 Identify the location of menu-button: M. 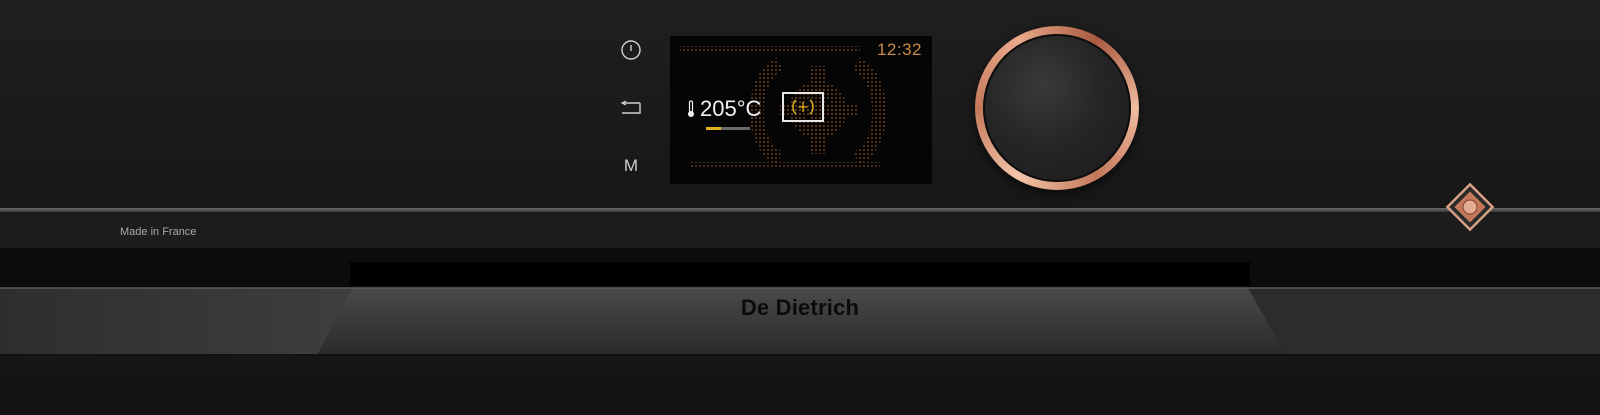
(631, 166).